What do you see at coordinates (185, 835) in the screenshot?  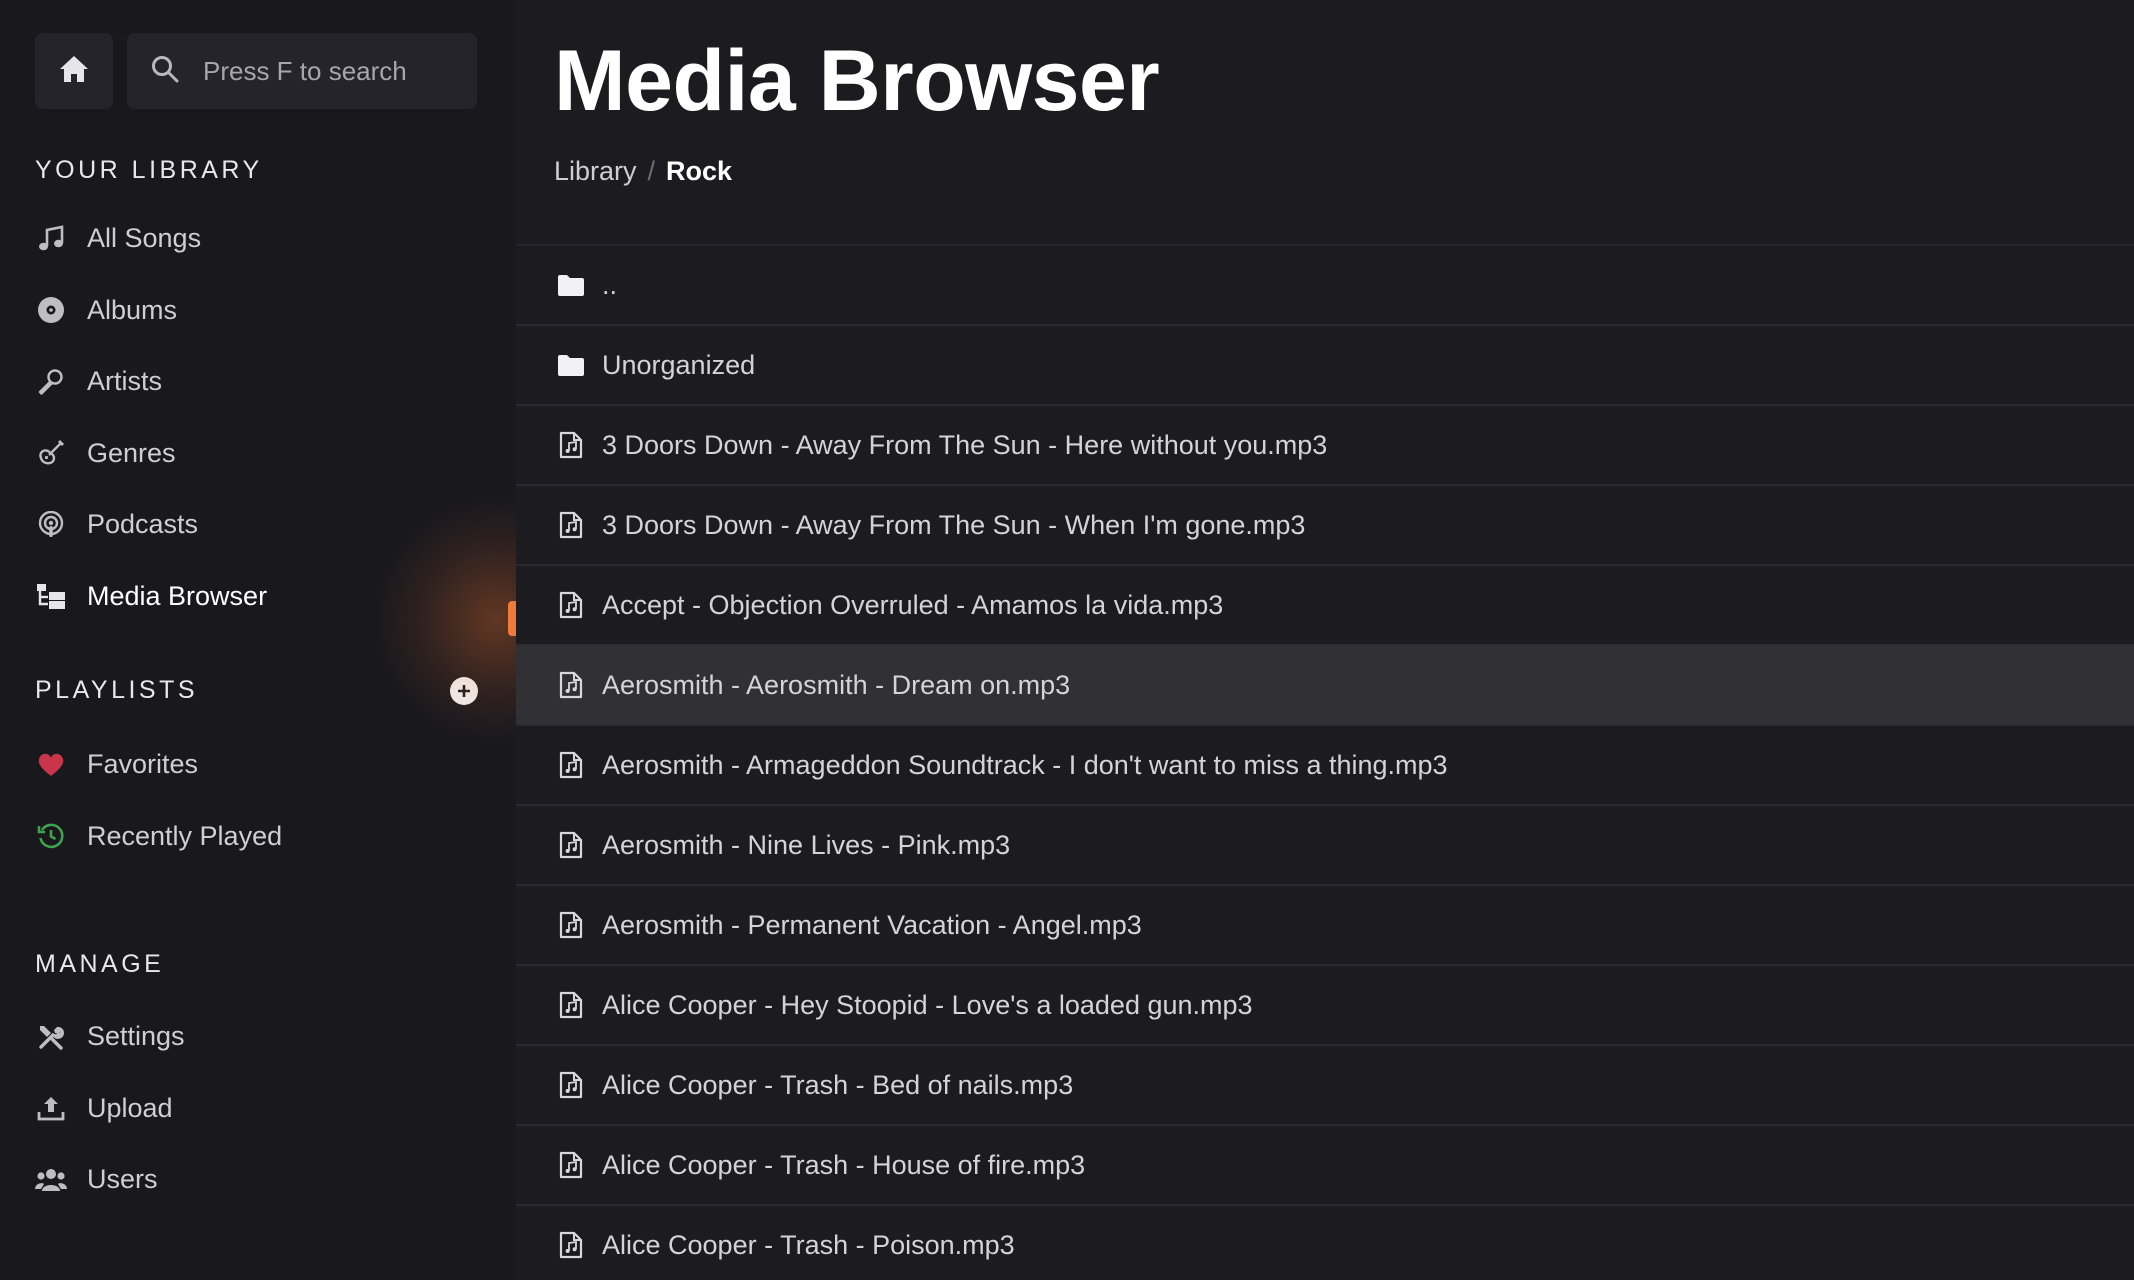 I see `sidebar-item-label: Recently Played` at bounding box center [185, 835].